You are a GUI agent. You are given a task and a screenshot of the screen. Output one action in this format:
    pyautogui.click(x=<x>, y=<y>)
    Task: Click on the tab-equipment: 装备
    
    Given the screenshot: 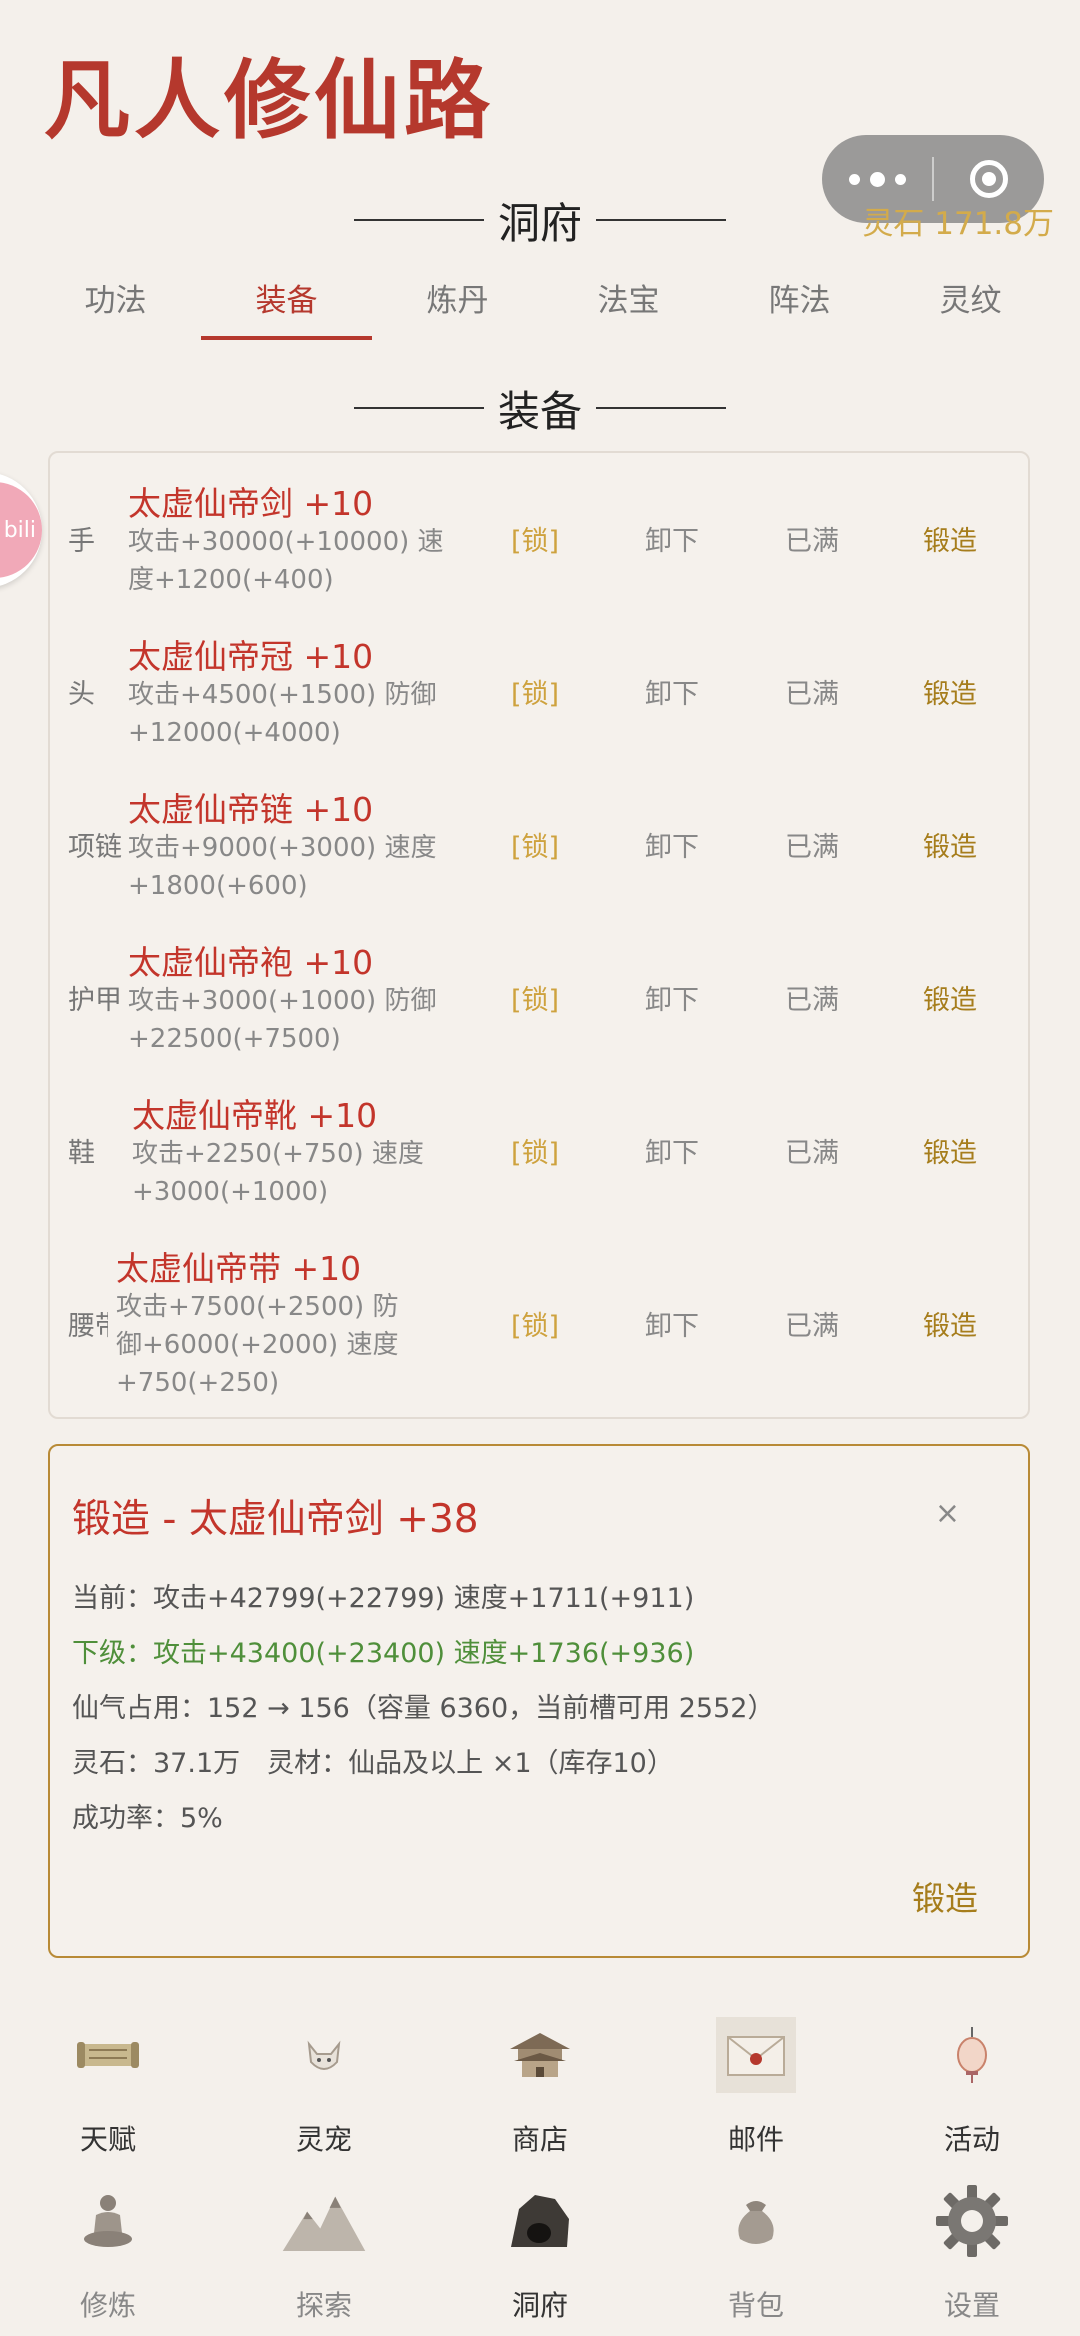 What is the action you would take?
    pyautogui.click(x=286, y=306)
    